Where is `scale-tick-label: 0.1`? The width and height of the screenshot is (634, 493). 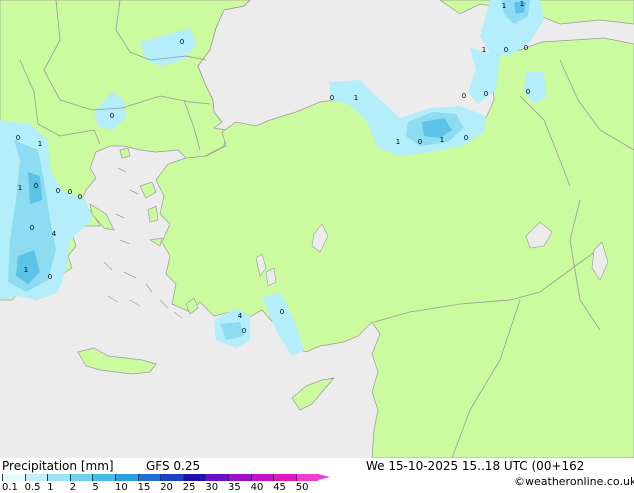
scale-tick-label: 0.1 is located at coordinates (10, 487).